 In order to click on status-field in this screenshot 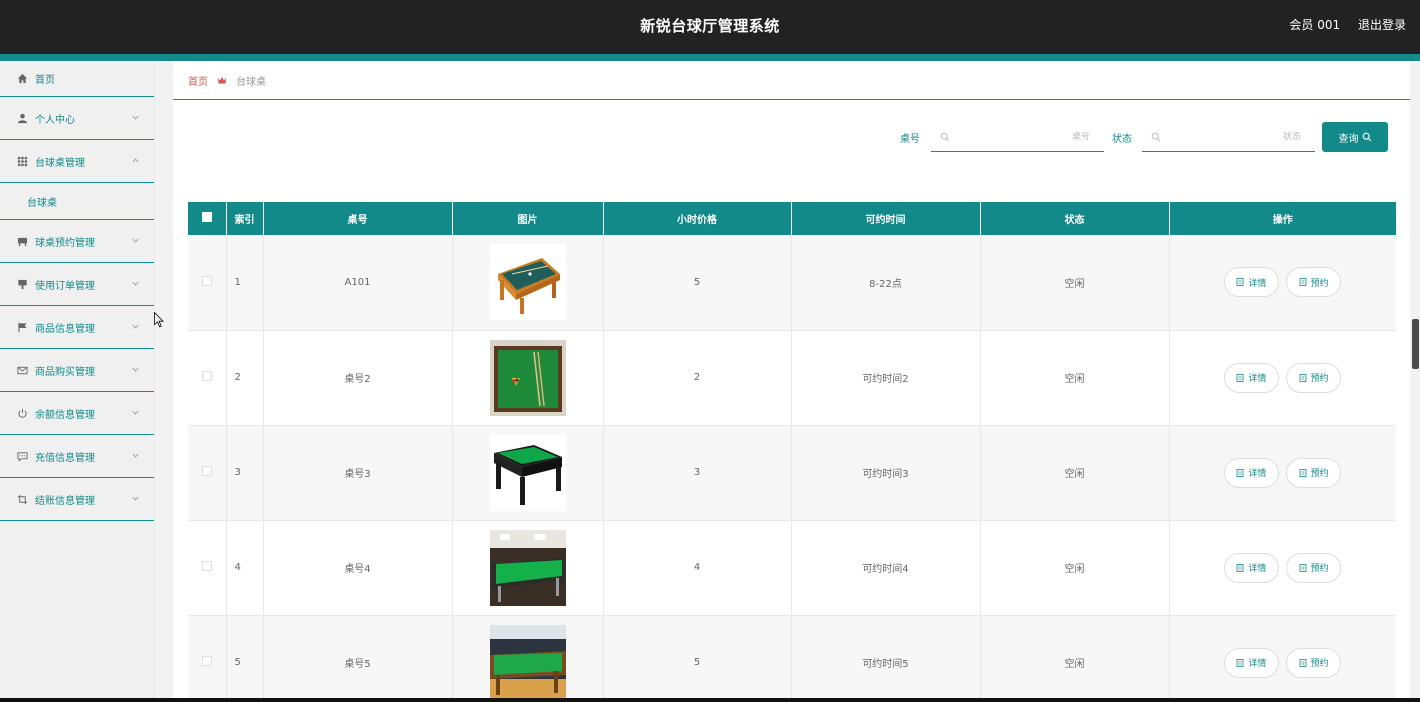, I will do `click(1228, 137)`.